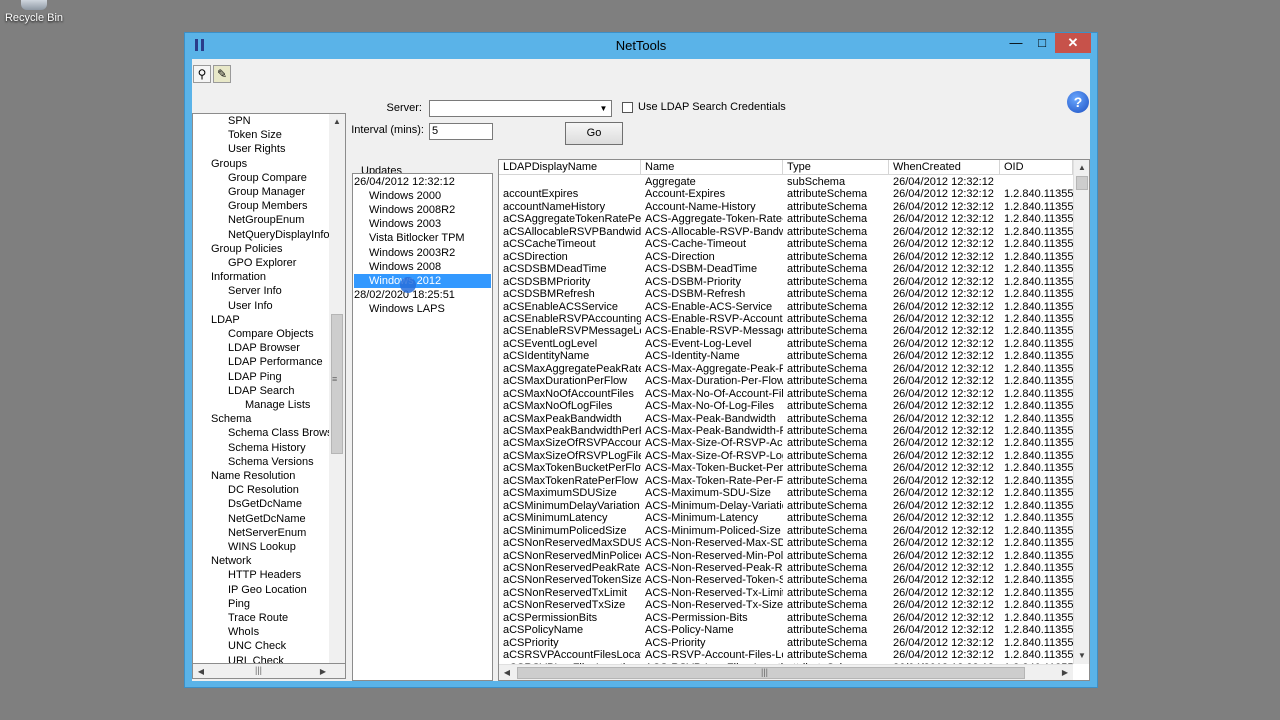 The height and width of the screenshot is (720, 1280). What do you see at coordinates (265, 504) in the screenshot?
I see `tree-item: DsGetDcName` at bounding box center [265, 504].